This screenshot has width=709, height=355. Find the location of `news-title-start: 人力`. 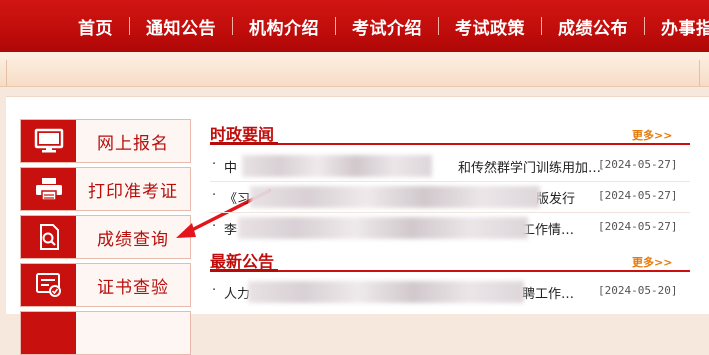

news-title-start: 人力 is located at coordinates (237, 294).